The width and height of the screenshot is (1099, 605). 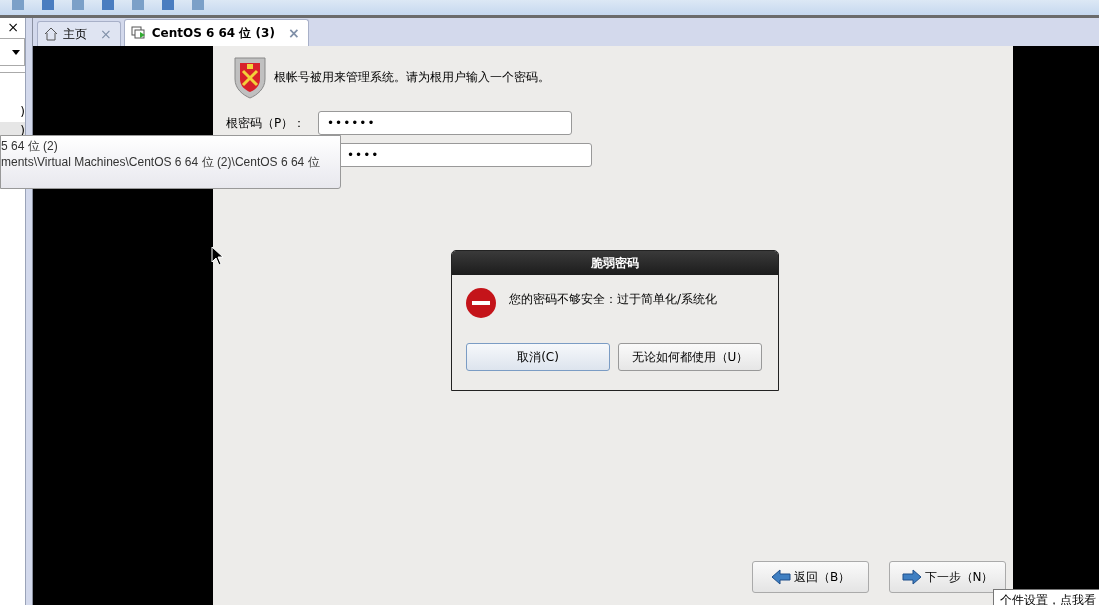 I want to click on dialog-title: 脆弱密码, so click(x=615, y=263).